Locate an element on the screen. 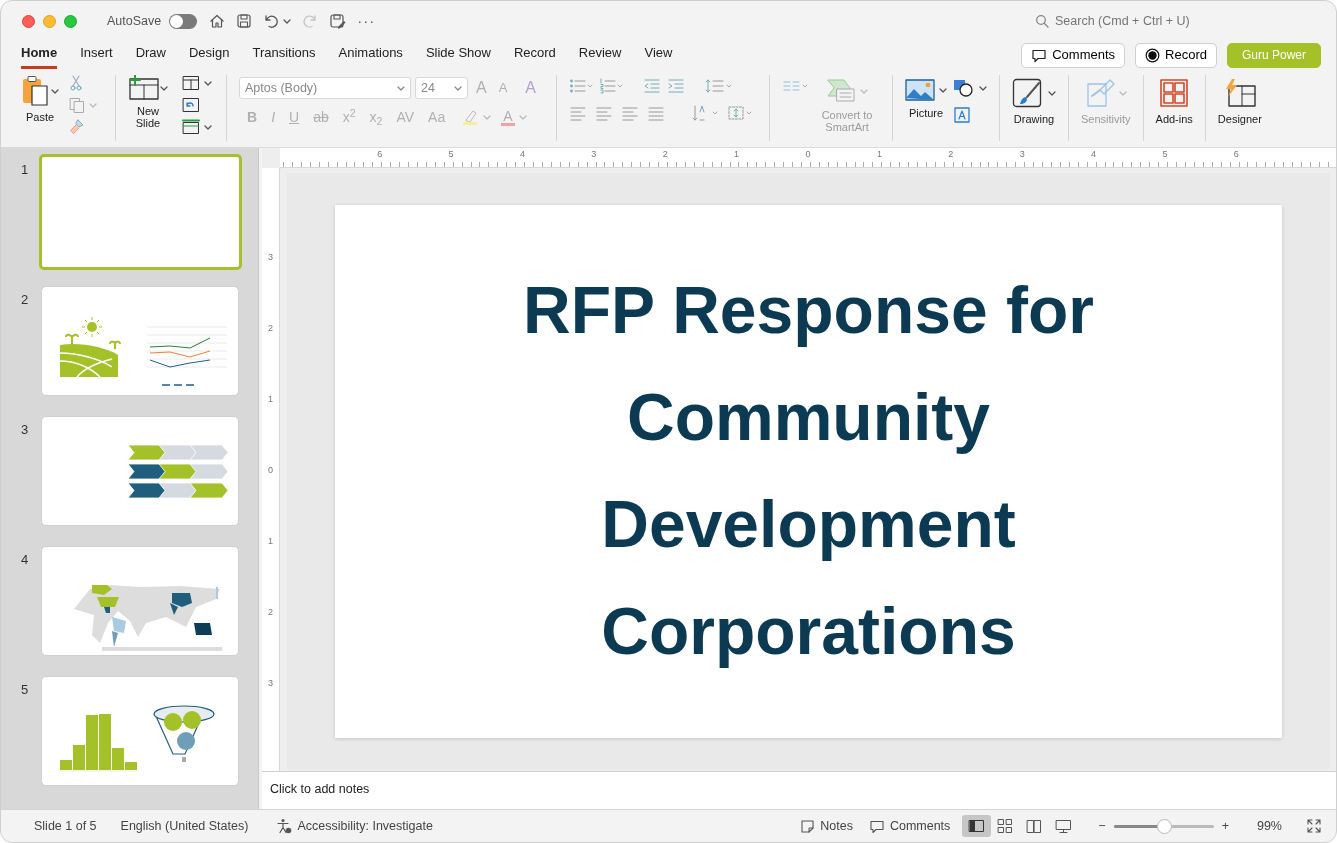 Image resolution: width=1337 pixels, height=843 pixels. notes-button: Notes is located at coordinates (826, 826).